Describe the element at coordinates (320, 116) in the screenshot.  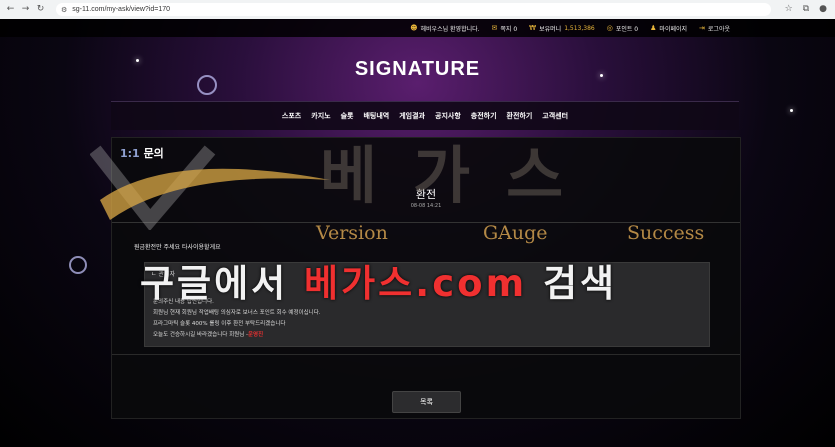
I see `menu-item-casino: 카지노` at that location.